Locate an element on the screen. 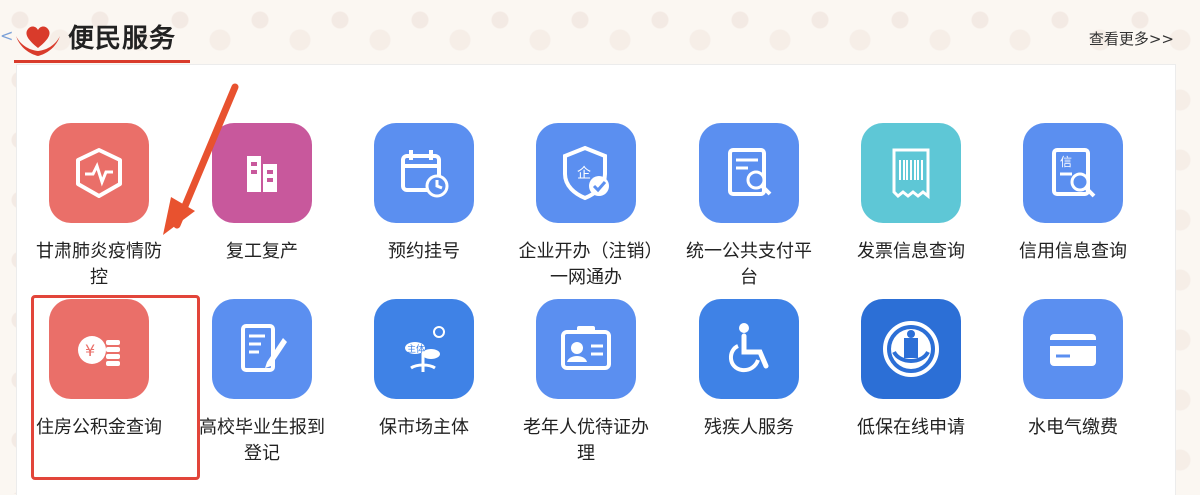 The width and height of the screenshot is (1200, 495). wheelchair-icon is located at coordinates (749, 349).